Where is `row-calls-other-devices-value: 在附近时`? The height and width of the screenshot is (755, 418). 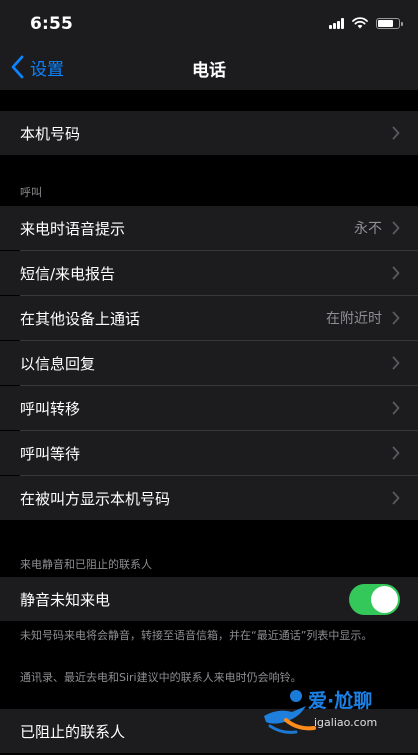 row-calls-other-devices-value: 在附近时 is located at coordinates (354, 319).